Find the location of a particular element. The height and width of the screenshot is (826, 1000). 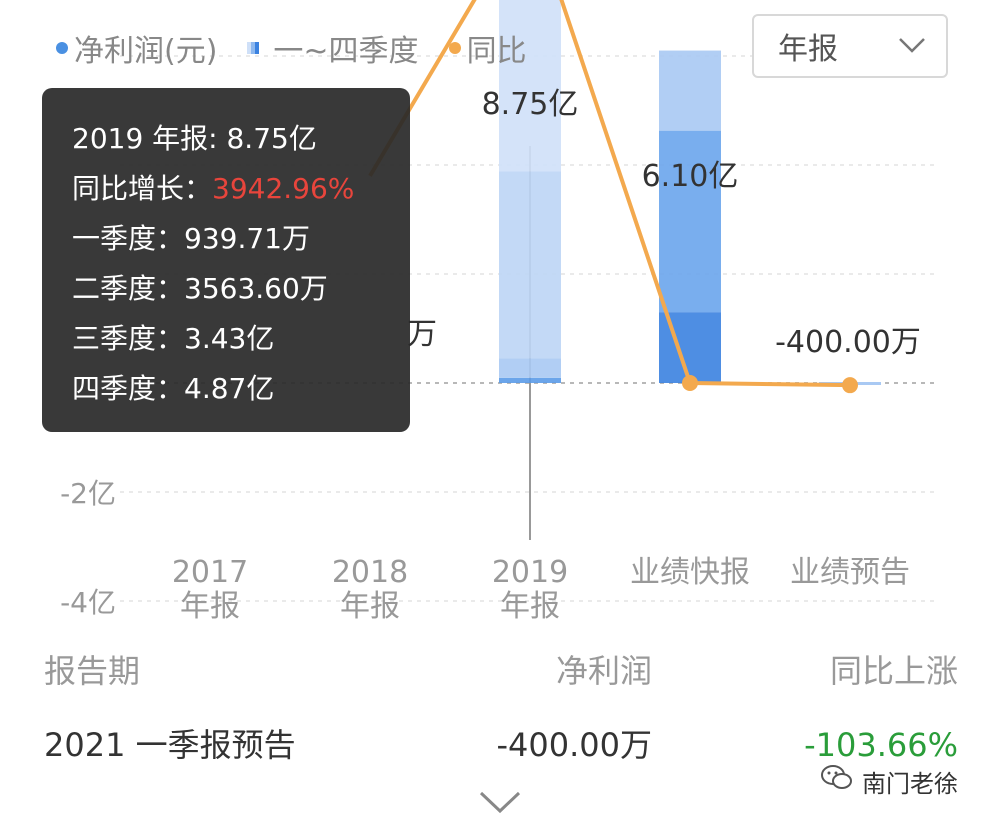

tooltip-yoy-value: 3942.96% is located at coordinates (283, 188).